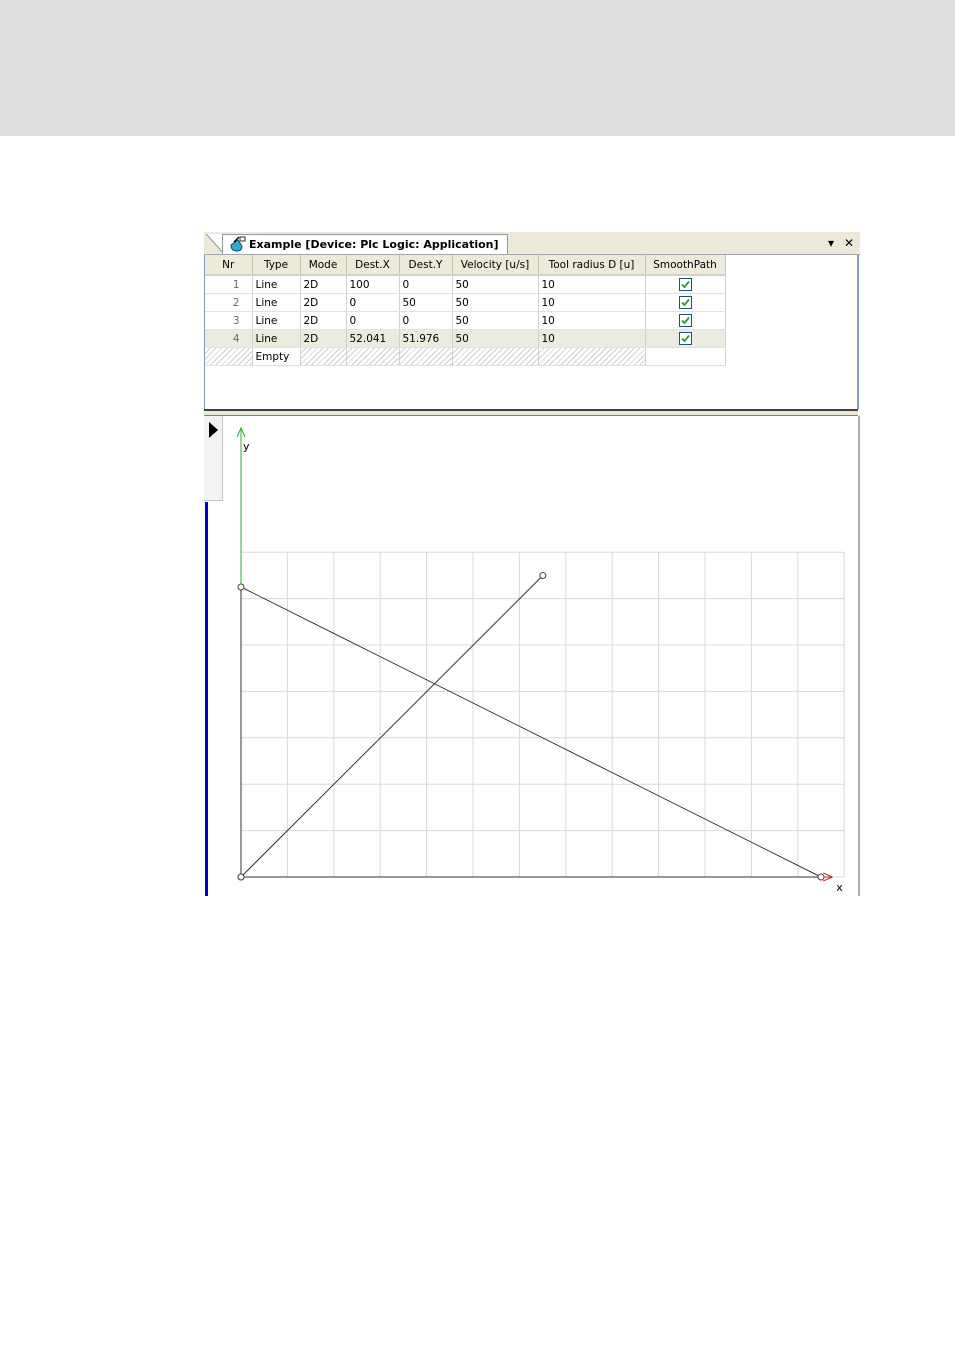  Describe the element at coordinates (229, 338) in the screenshot. I see `cell-nr: 4` at that location.